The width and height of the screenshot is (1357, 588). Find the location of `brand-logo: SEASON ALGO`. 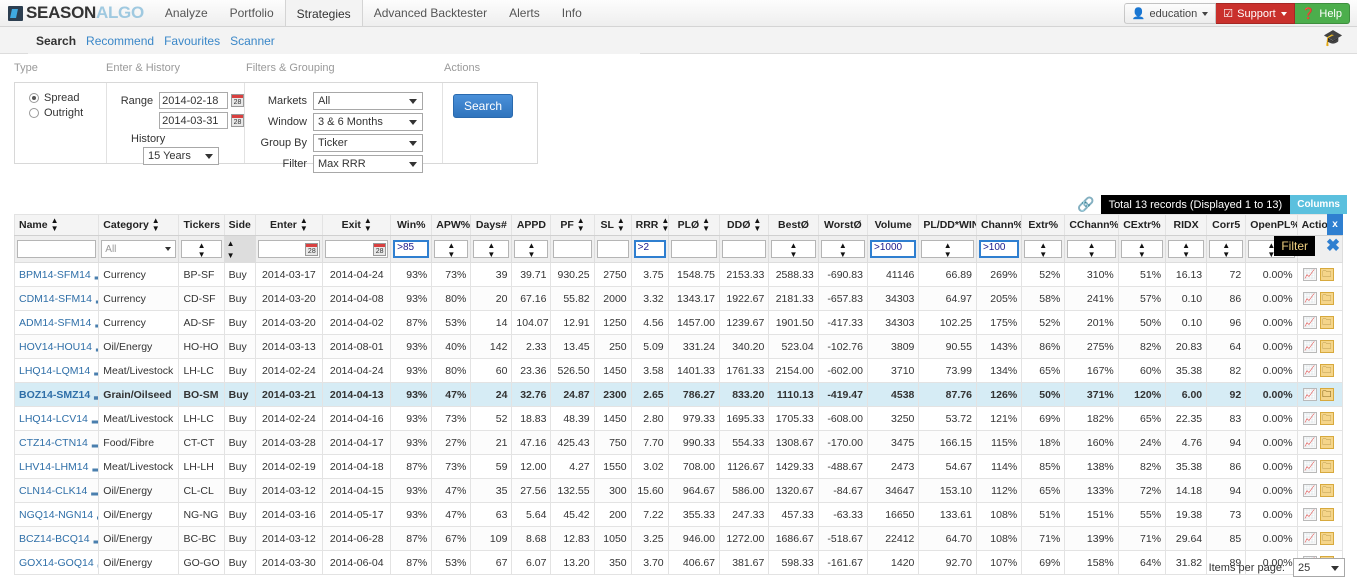

brand-logo: SEASON ALGO is located at coordinates (77, 13).